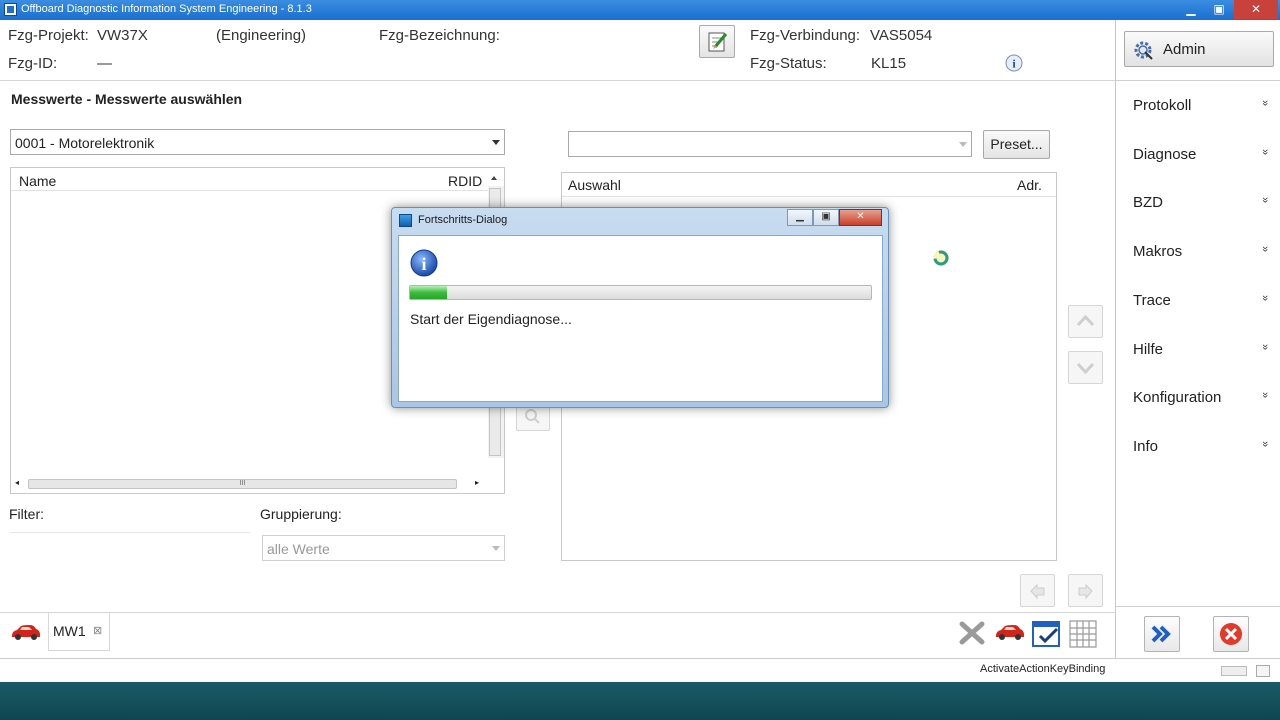 Image resolution: width=1280 pixels, height=720 pixels. What do you see at coordinates (1083, 634) in the screenshot?
I see `grid-icon` at bounding box center [1083, 634].